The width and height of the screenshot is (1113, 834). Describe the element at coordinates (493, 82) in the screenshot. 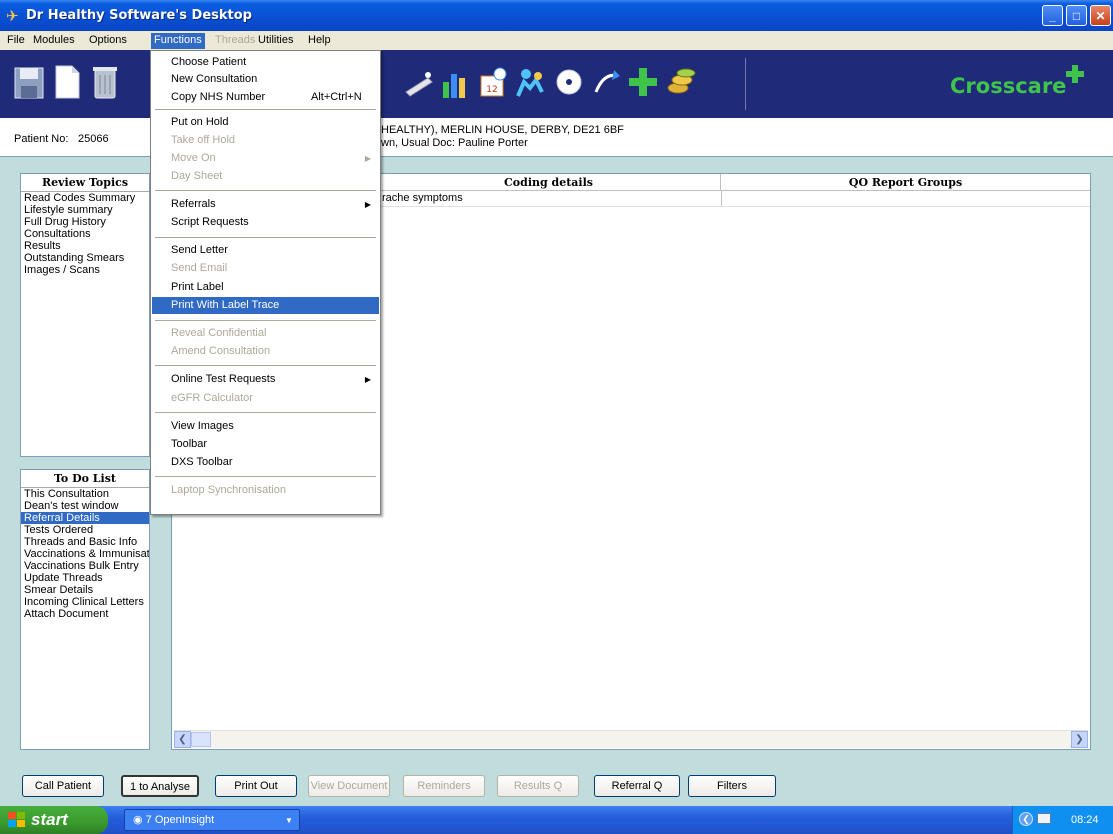

I see `calendar-icon: 12` at that location.